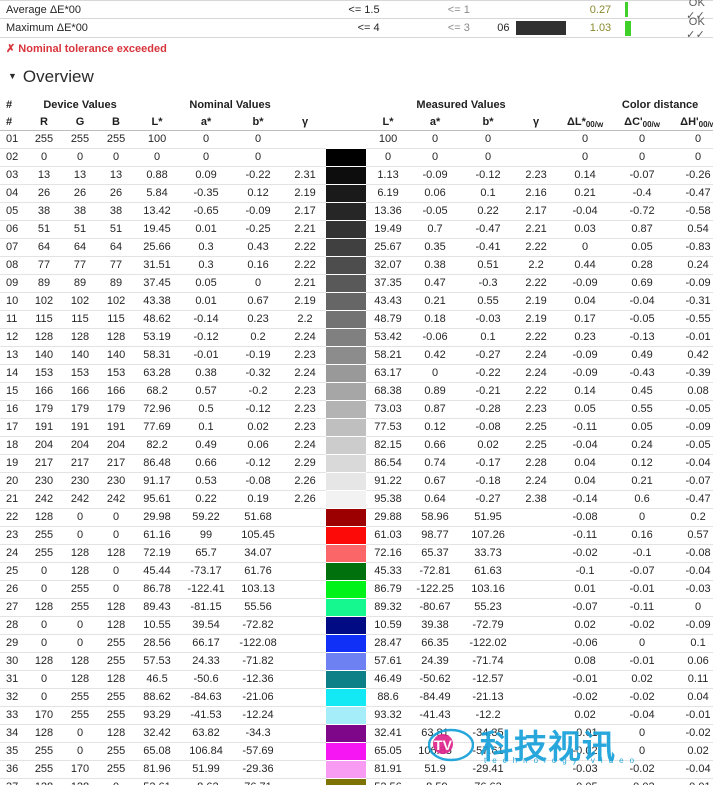 The image size is (713, 785). Describe the element at coordinates (585, 679) in the screenshot. I see `delta-L: -0.01` at that location.